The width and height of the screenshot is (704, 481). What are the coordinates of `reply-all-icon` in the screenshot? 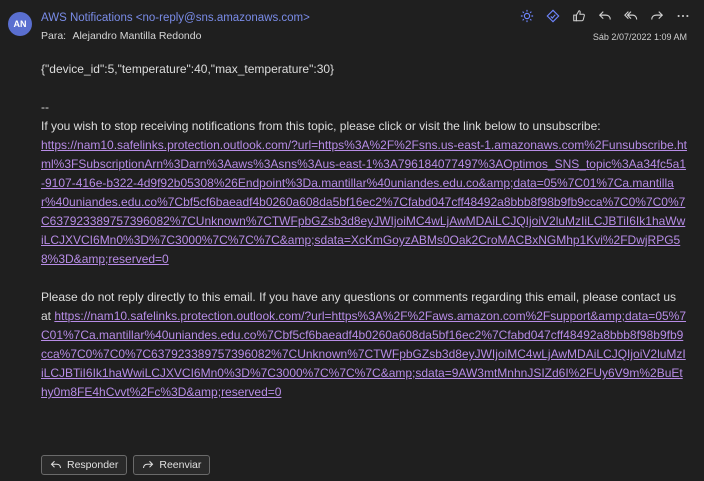 It's located at (631, 15).